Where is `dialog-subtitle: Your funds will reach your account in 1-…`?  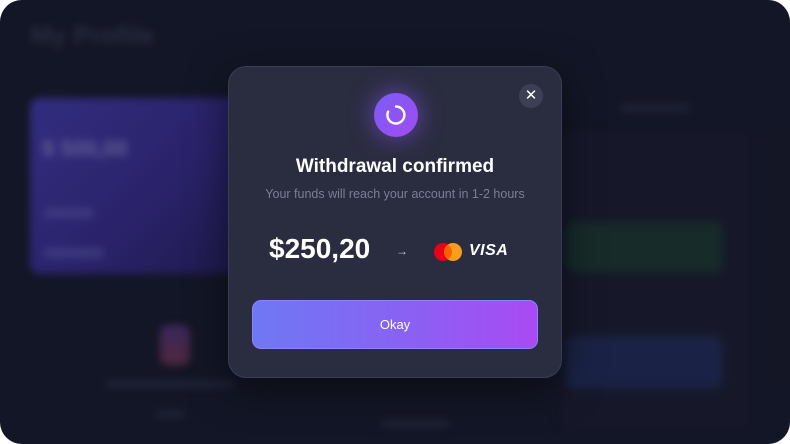 dialog-subtitle: Your funds will reach your account in 1-… is located at coordinates (395, 194).